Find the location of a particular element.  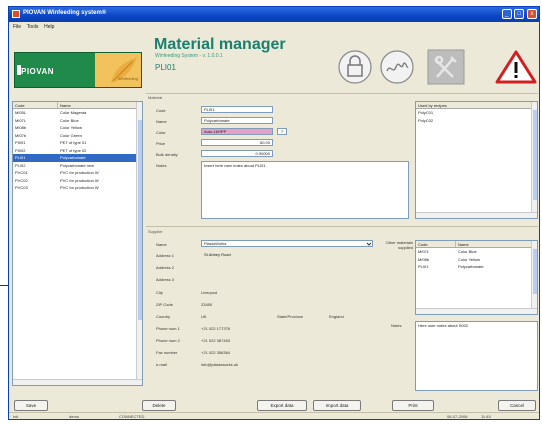

recipes-vscroll is located at coordinates (534, 160).